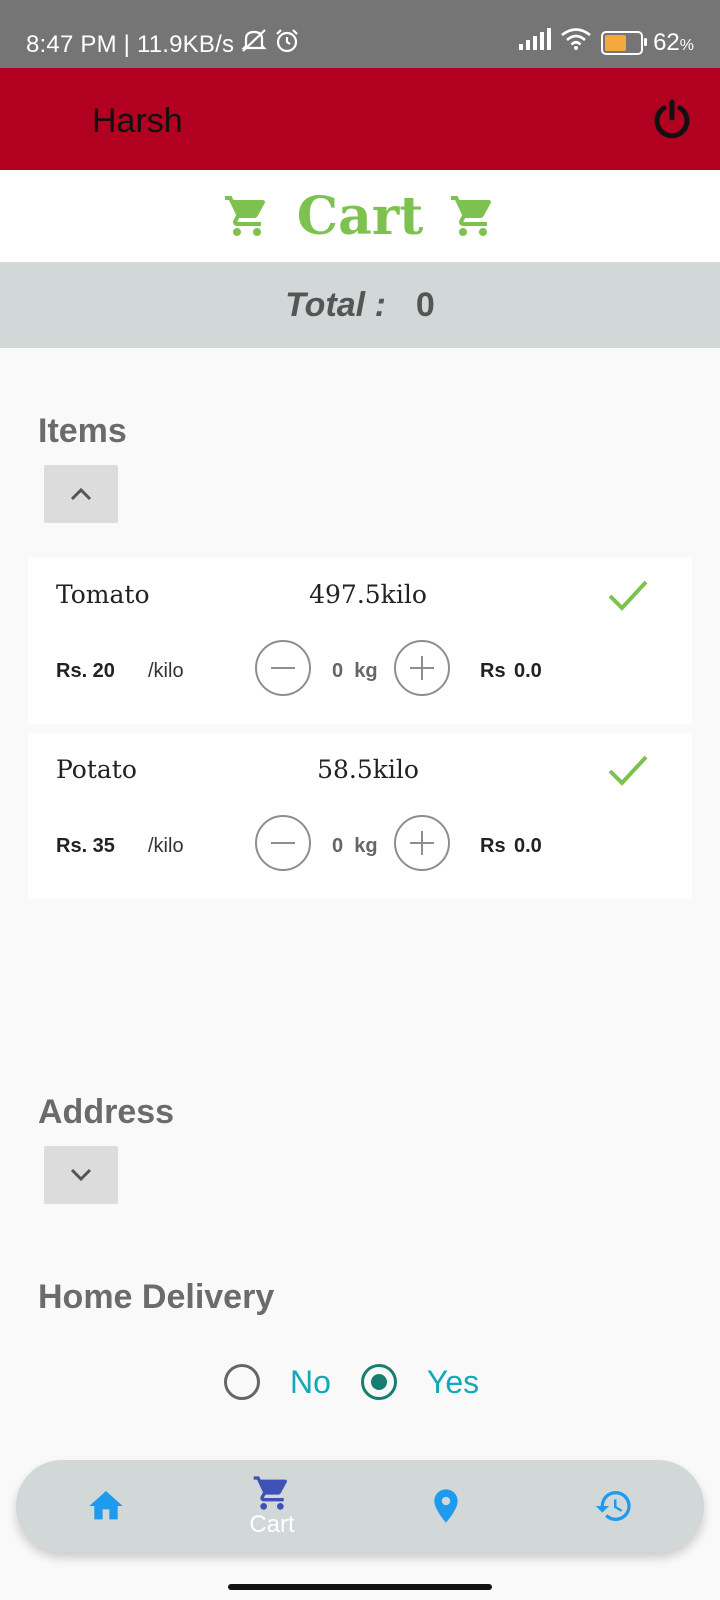  What do you see at coordinates (535, 42) in the screenshot?
I see `signal-icon` at bounding box center [535, 42].